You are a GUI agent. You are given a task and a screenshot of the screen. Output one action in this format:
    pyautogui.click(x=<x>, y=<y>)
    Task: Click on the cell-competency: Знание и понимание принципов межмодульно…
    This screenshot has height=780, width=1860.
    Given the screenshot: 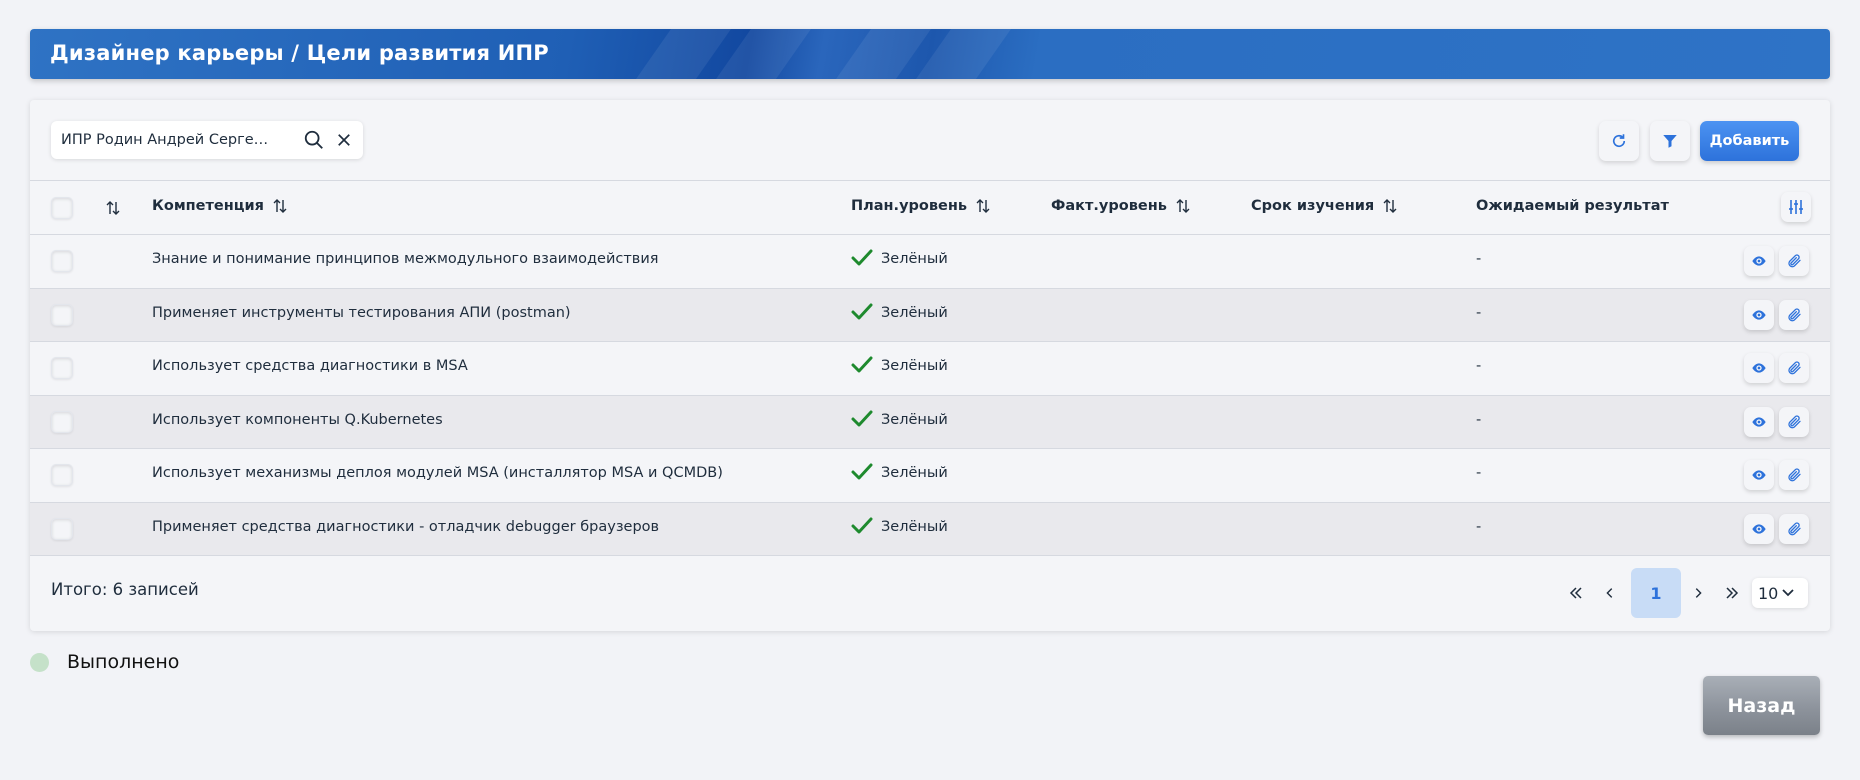 What is the action you would take?
    pyautogui.click(x=405, y=259)
    